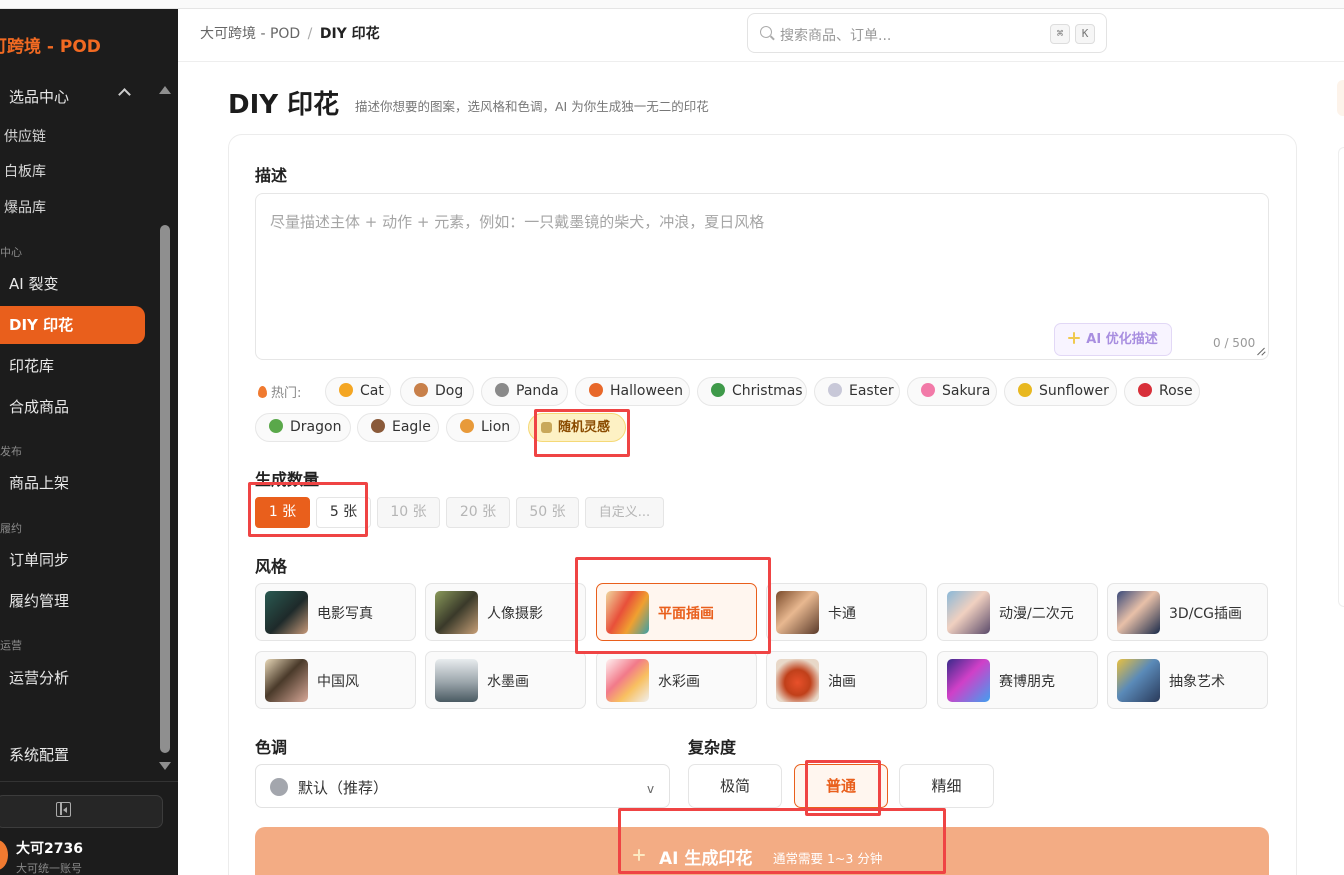 This screenshot has width=1344, height=875. Describe the element at coordinates (408, 512) in the screenshot. I see `quantity-option-10: 10 张` at that location.